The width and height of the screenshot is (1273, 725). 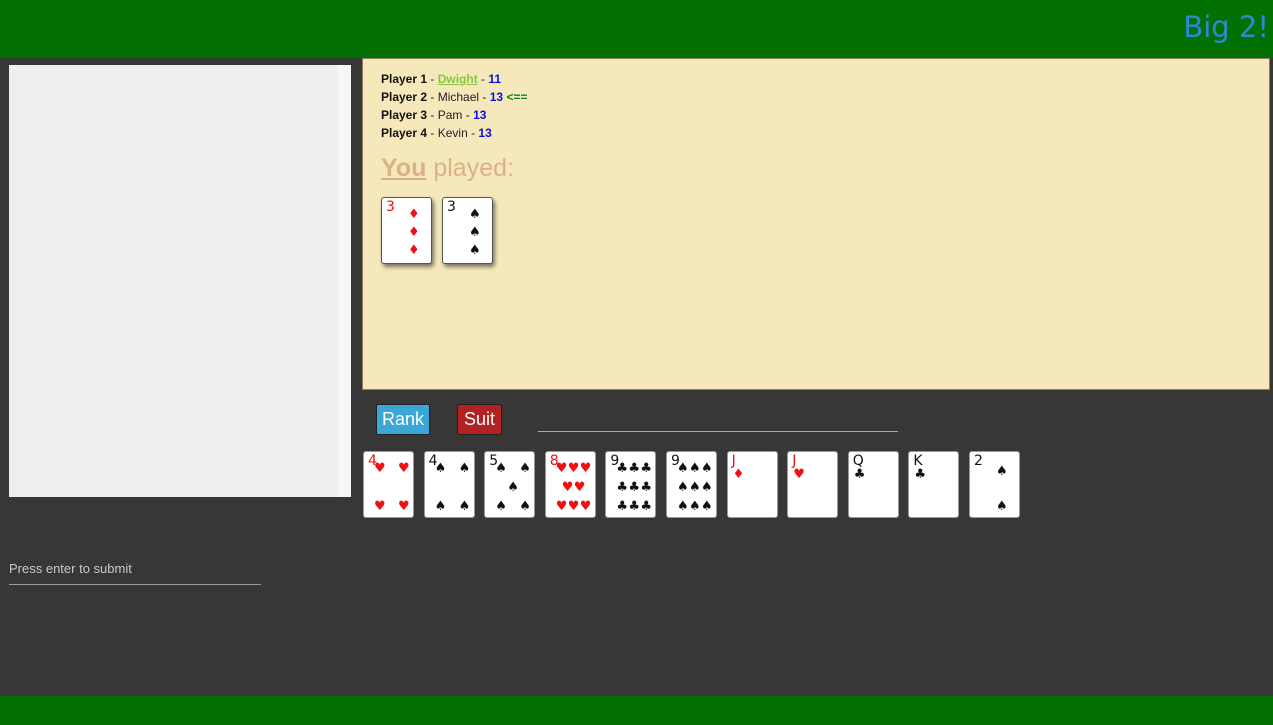 I want to click on player-label: Player 3, so click(x=404, y=115).